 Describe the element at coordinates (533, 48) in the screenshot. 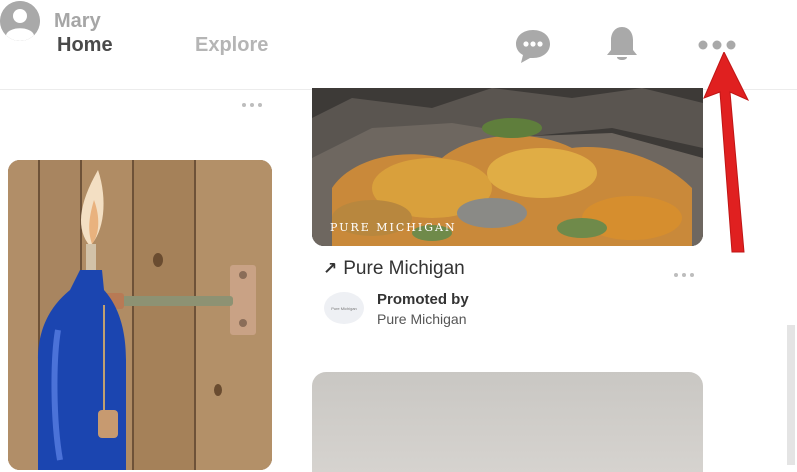

I see `messages-icon` at that location.